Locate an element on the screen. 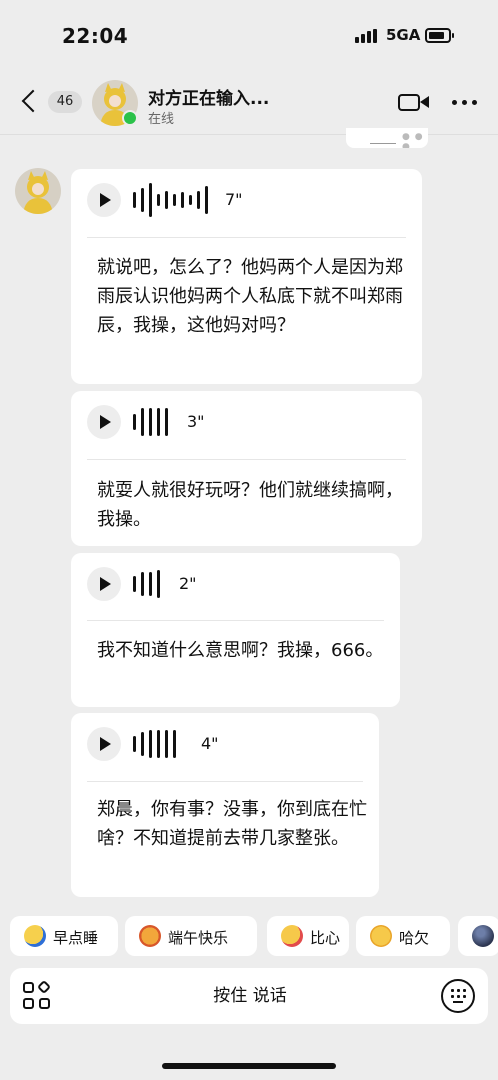 The height and width of the screenshot is (1080, 498). sticker-chip: 早点睡 is located at coordinates (64, 936).